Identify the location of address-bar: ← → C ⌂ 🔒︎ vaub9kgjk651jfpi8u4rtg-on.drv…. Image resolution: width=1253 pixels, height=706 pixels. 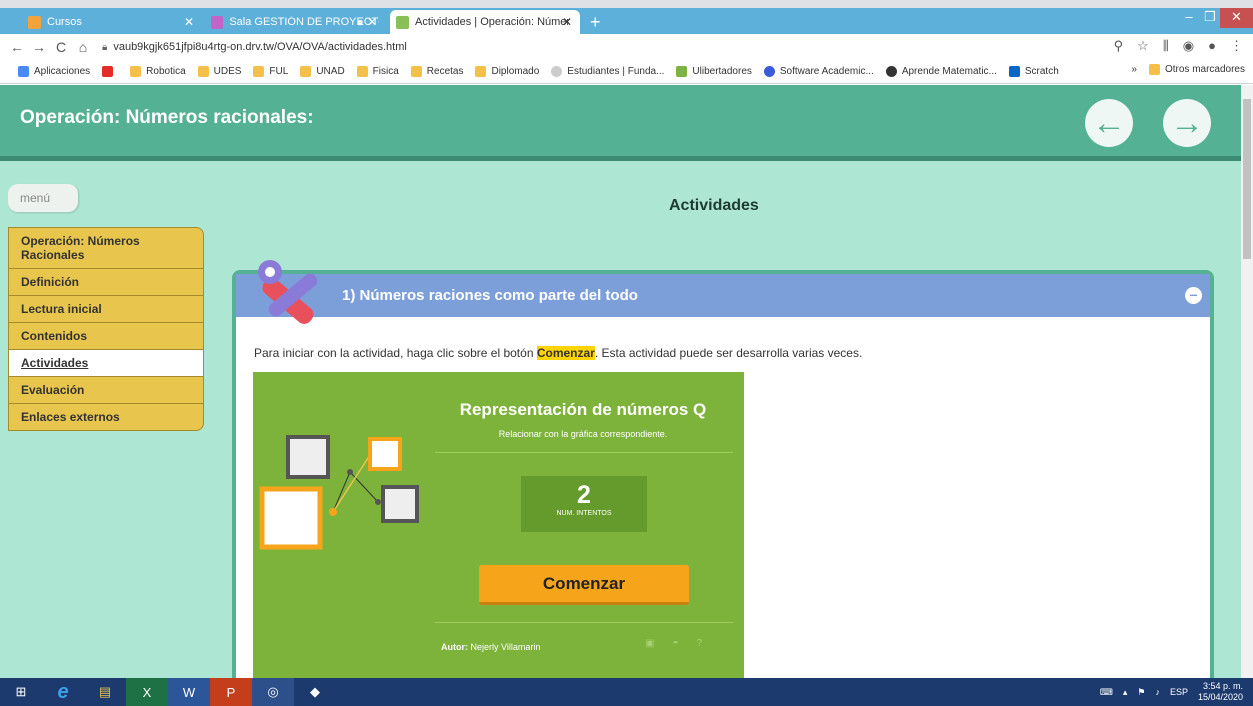
(626, 47).